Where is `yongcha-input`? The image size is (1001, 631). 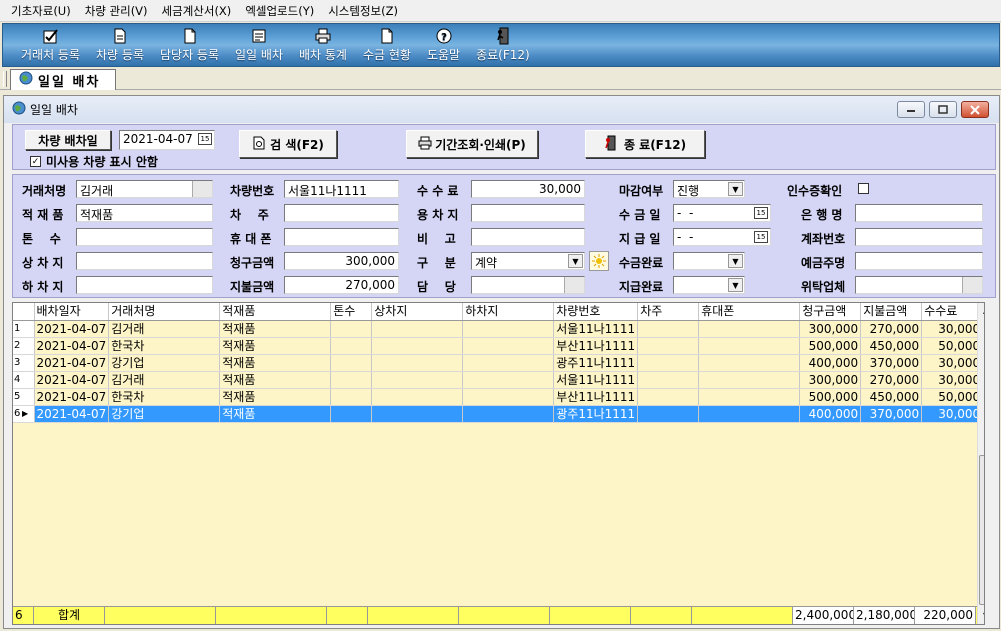
yongcha-input is located at coordinates (528, 213).